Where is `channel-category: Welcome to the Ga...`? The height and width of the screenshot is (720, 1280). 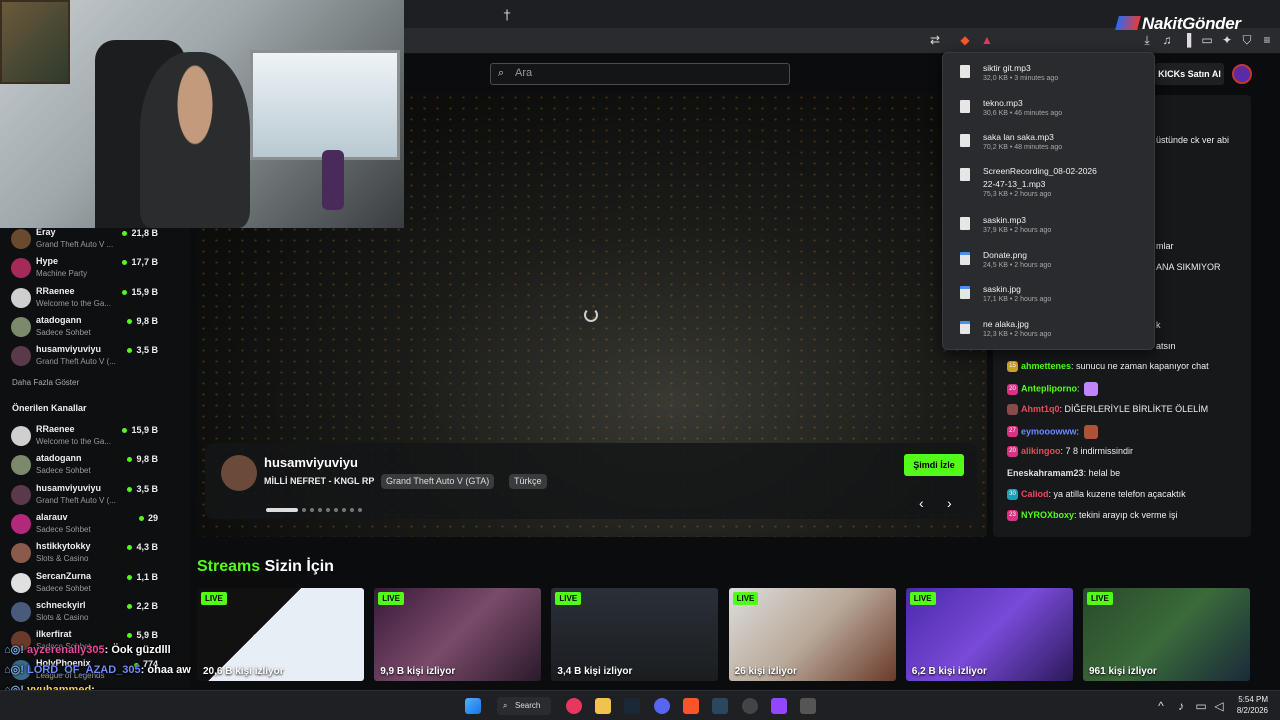
channel-category: Welcome to the Ga... is located at coordinates (73, 303).